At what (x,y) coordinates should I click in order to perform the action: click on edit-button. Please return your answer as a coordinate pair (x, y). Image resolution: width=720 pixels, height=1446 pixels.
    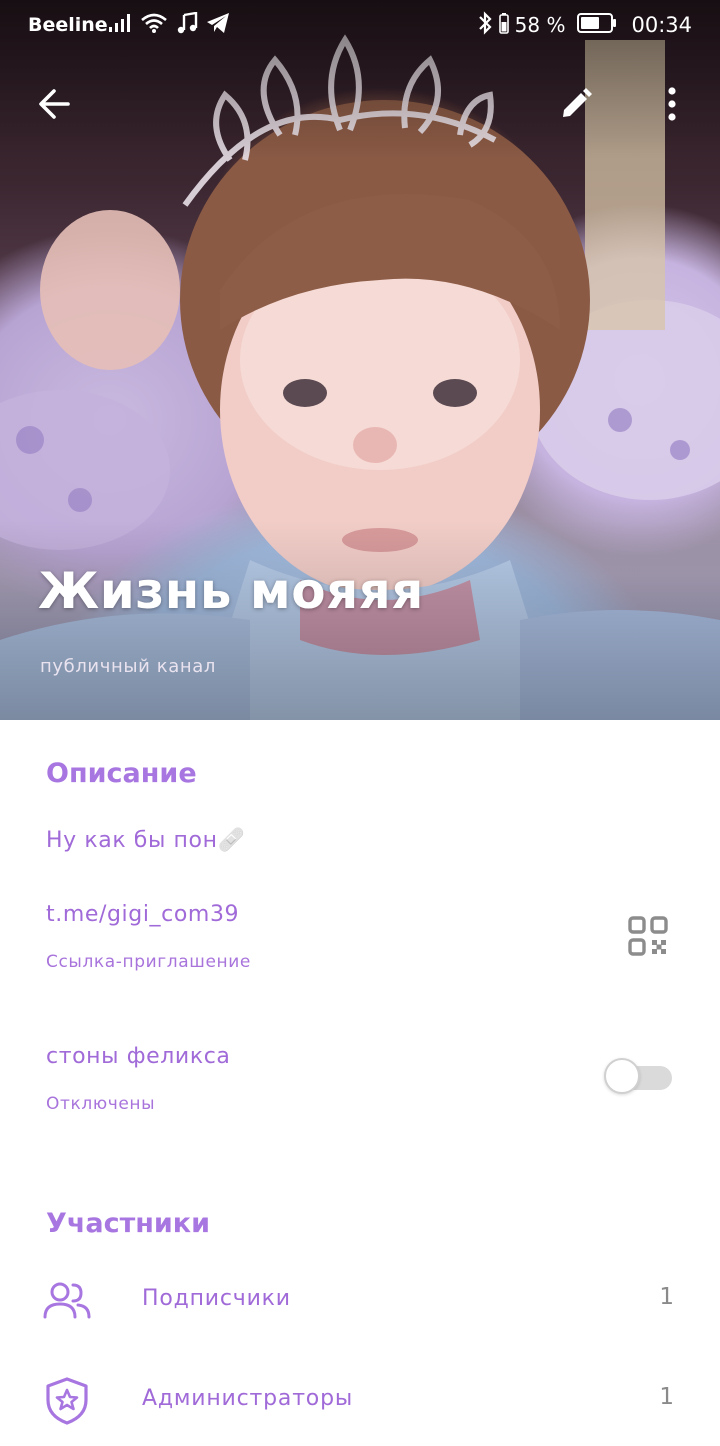
    Looking at the image, I should click on (576, 104).